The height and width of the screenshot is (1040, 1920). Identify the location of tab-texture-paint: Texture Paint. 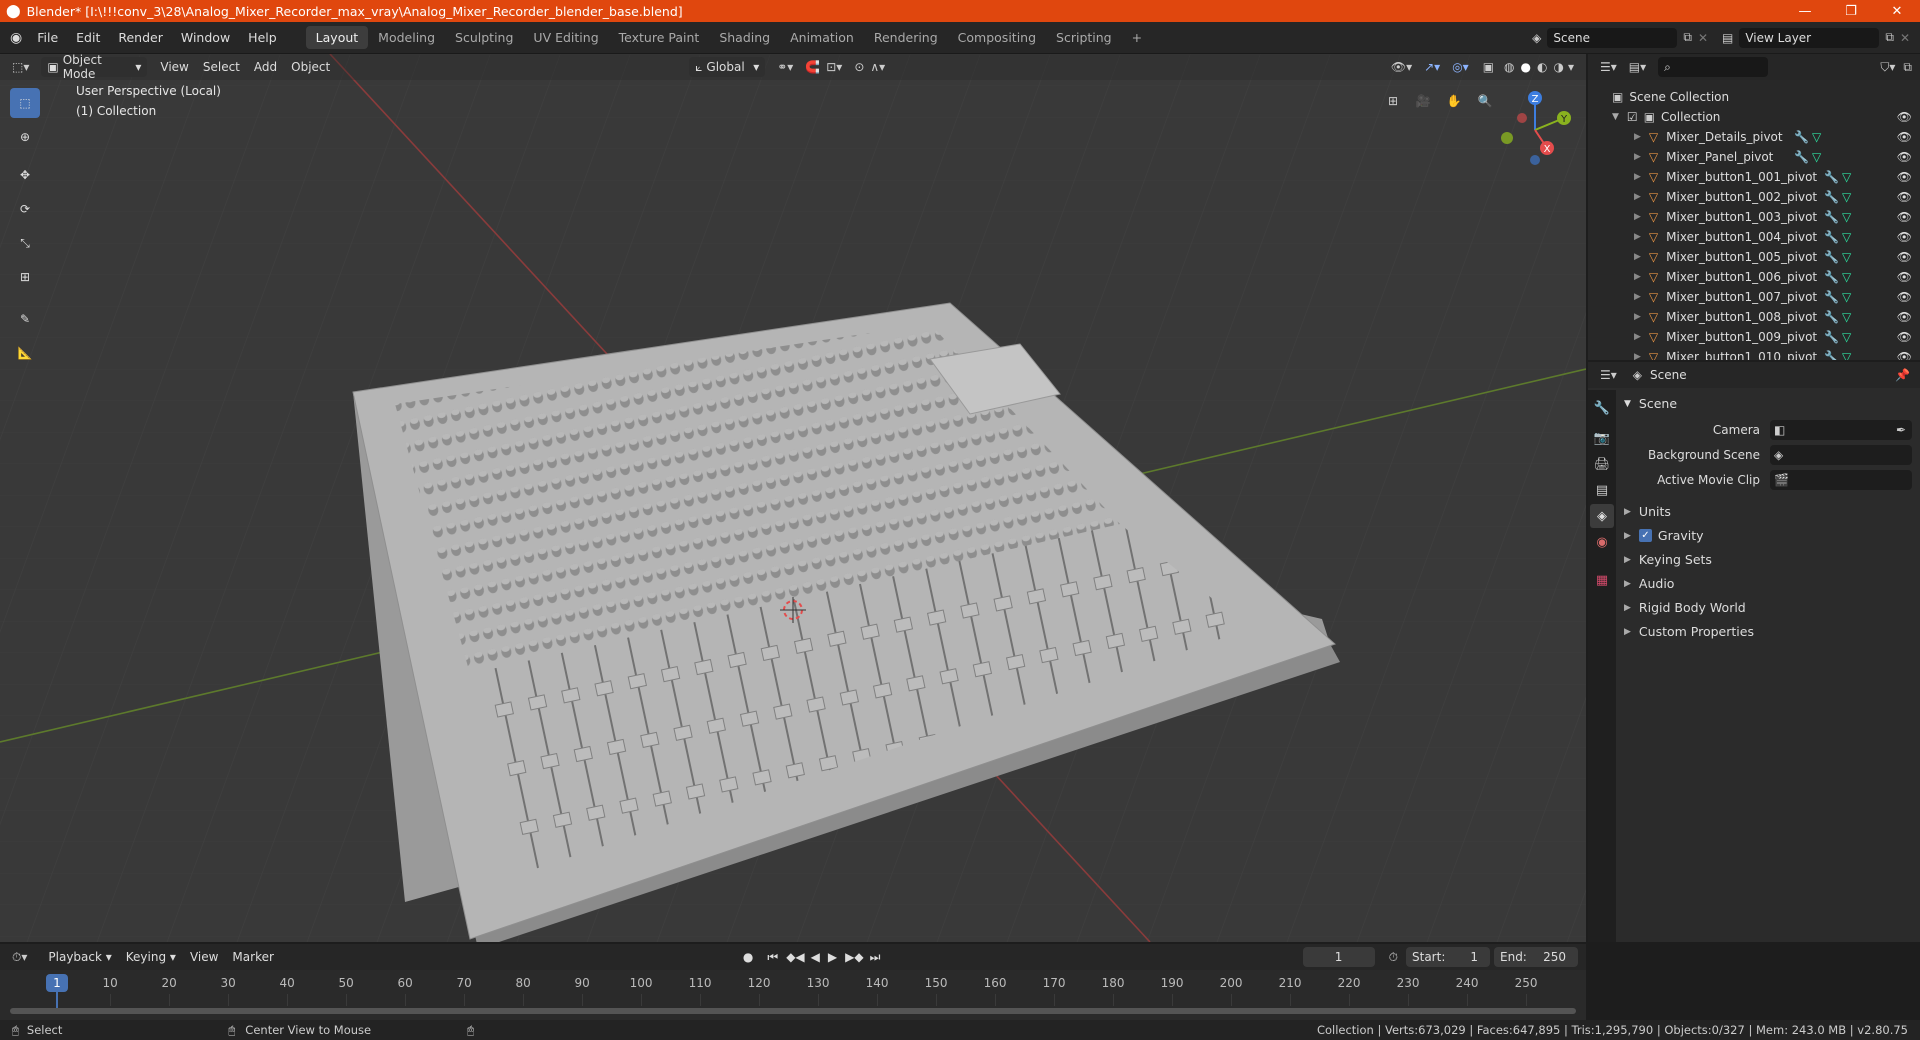
(659, 37).